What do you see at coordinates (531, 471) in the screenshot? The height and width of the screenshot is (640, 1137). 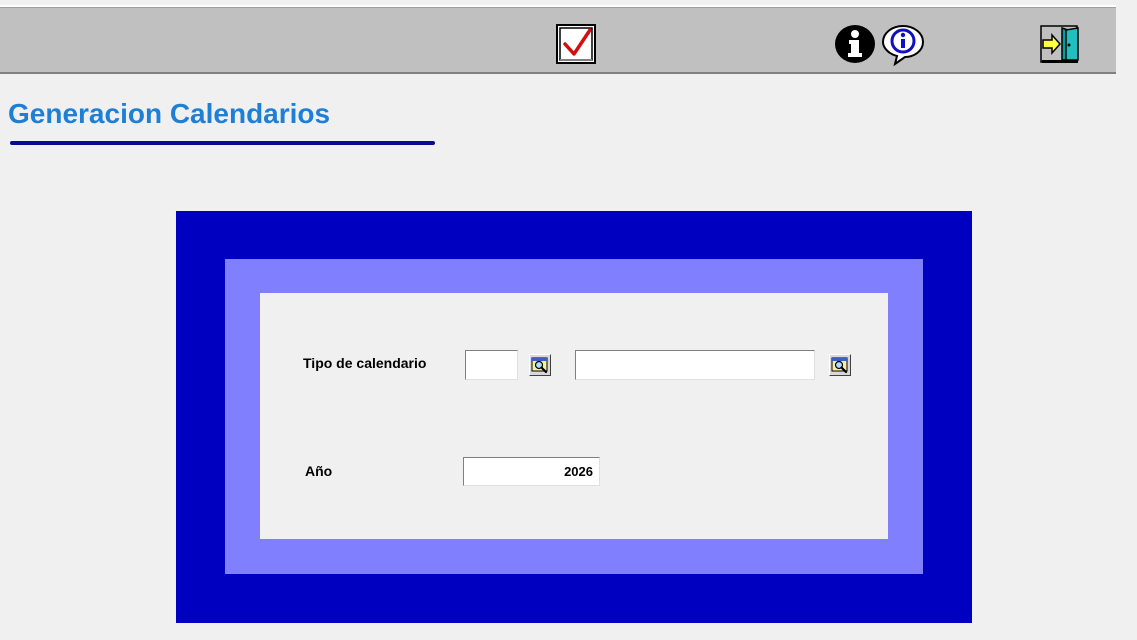 I see `anio-input` at bounding box center [531, 471].